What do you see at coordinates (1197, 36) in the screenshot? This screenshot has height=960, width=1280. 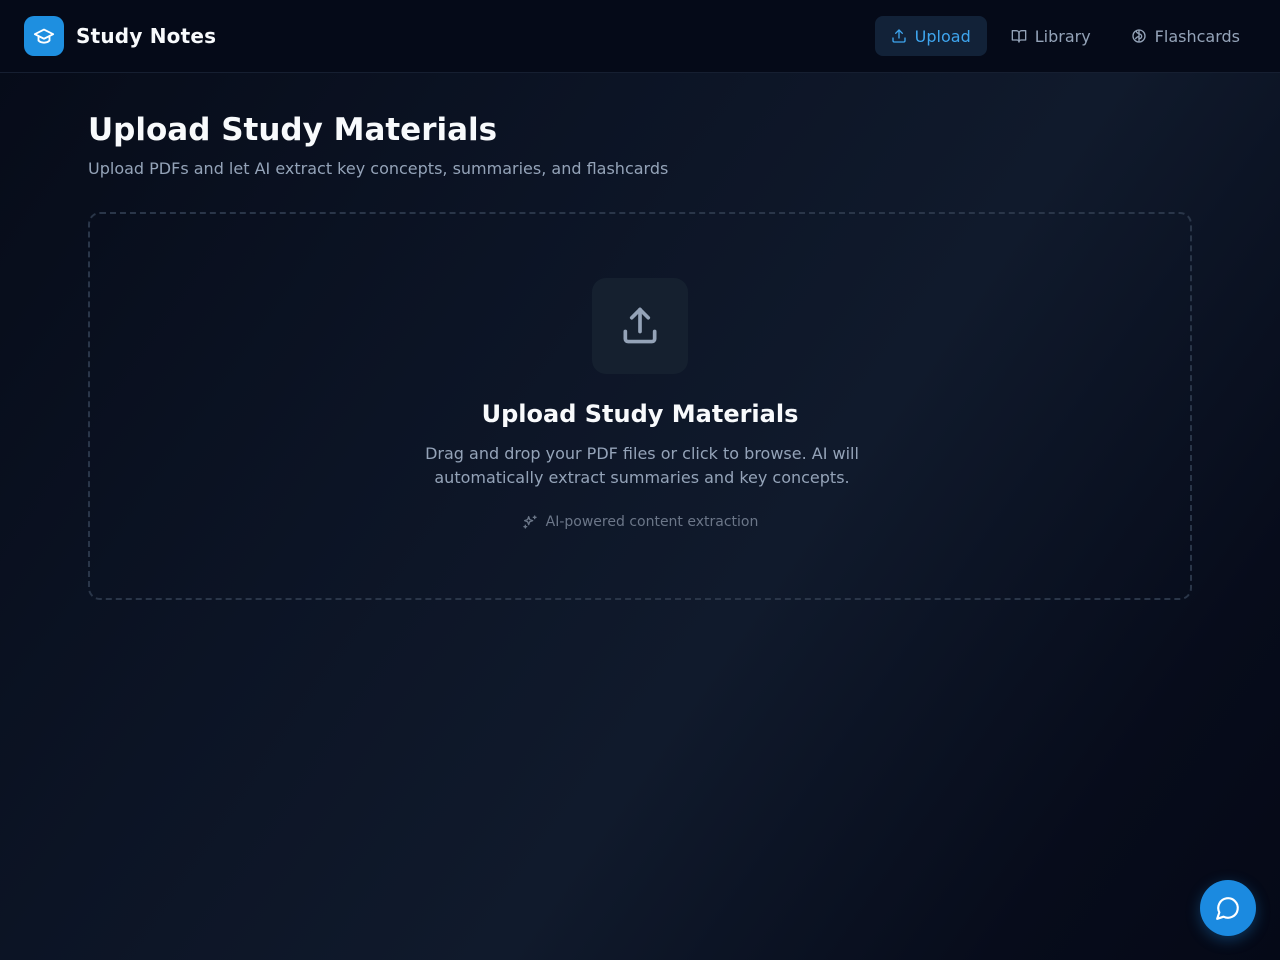 I see `nav-flashcards-label: Flashcards` at bounding box center [1197, 36].